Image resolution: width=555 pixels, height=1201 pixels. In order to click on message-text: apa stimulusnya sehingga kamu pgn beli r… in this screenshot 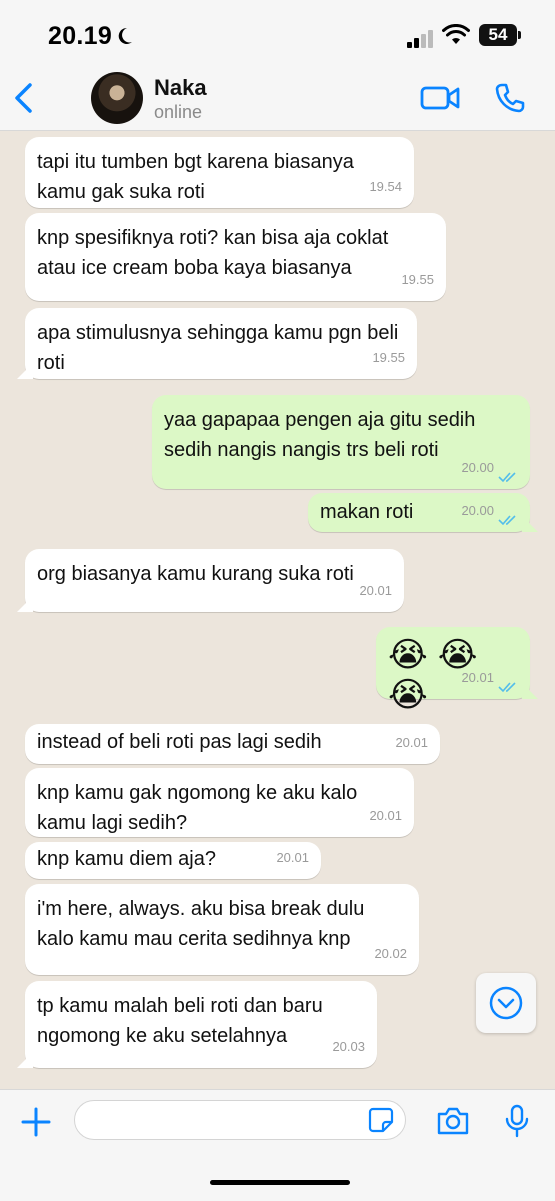, I will do `click(218, 348)`.